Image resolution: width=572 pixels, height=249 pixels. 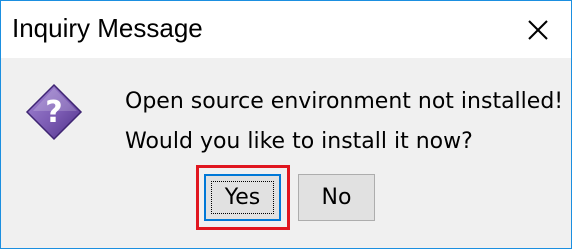 What do you see at coordinates (243, 197) in the screenshot?
I see `highlight-box` at bounding box center [243, 197].